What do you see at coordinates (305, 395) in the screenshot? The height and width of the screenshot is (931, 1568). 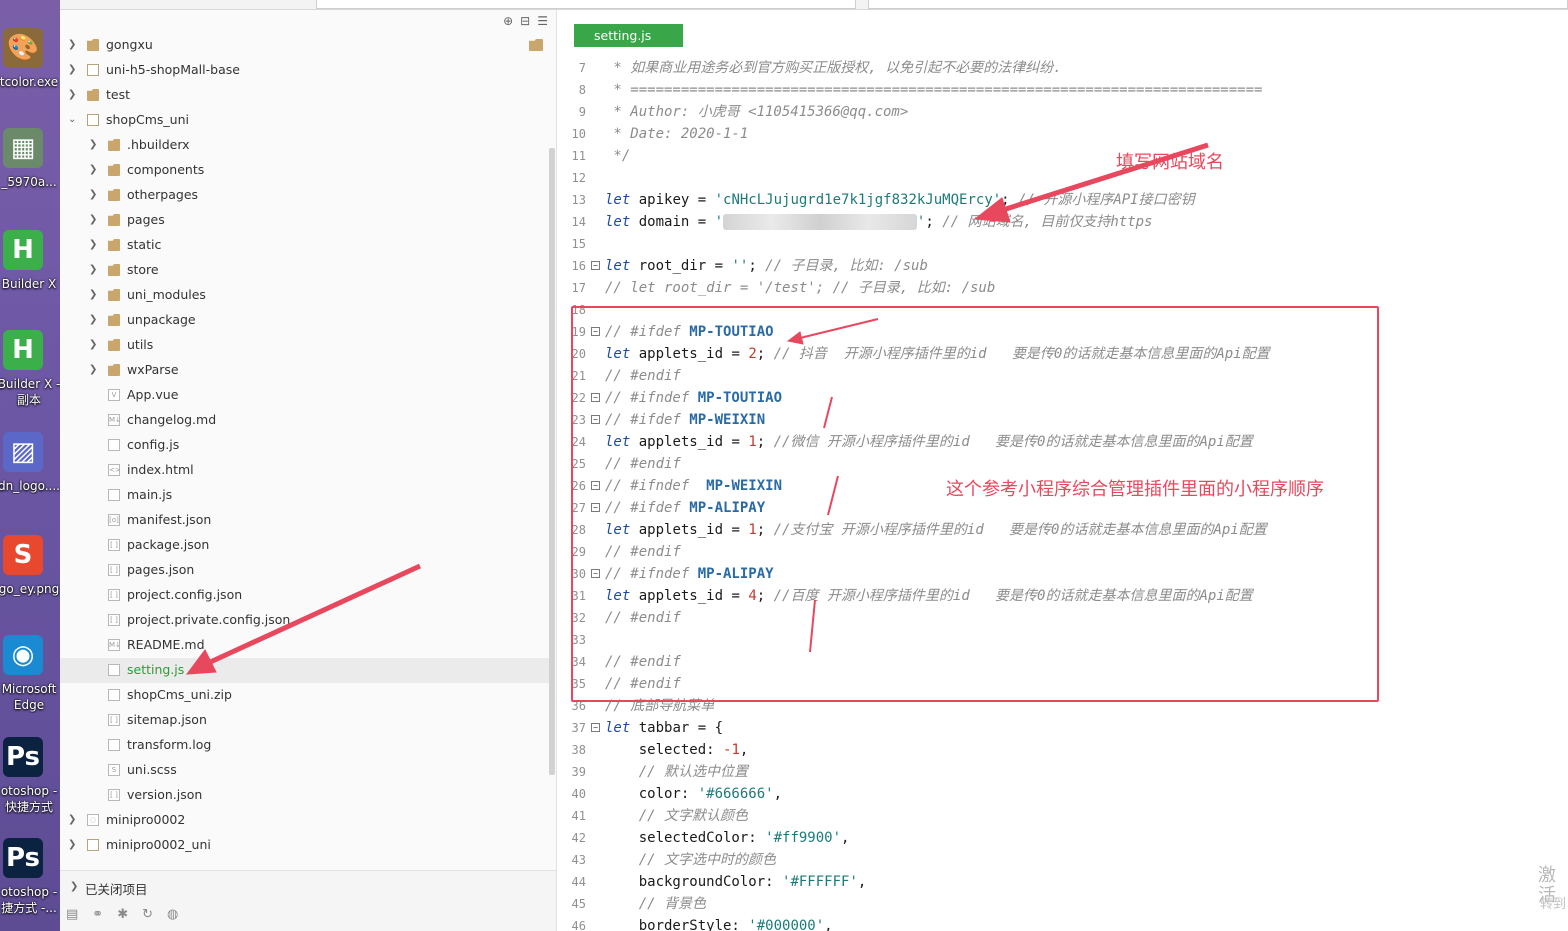 I see `tree-item-app-vue: V App.vue` at bounding box center [305, 395].